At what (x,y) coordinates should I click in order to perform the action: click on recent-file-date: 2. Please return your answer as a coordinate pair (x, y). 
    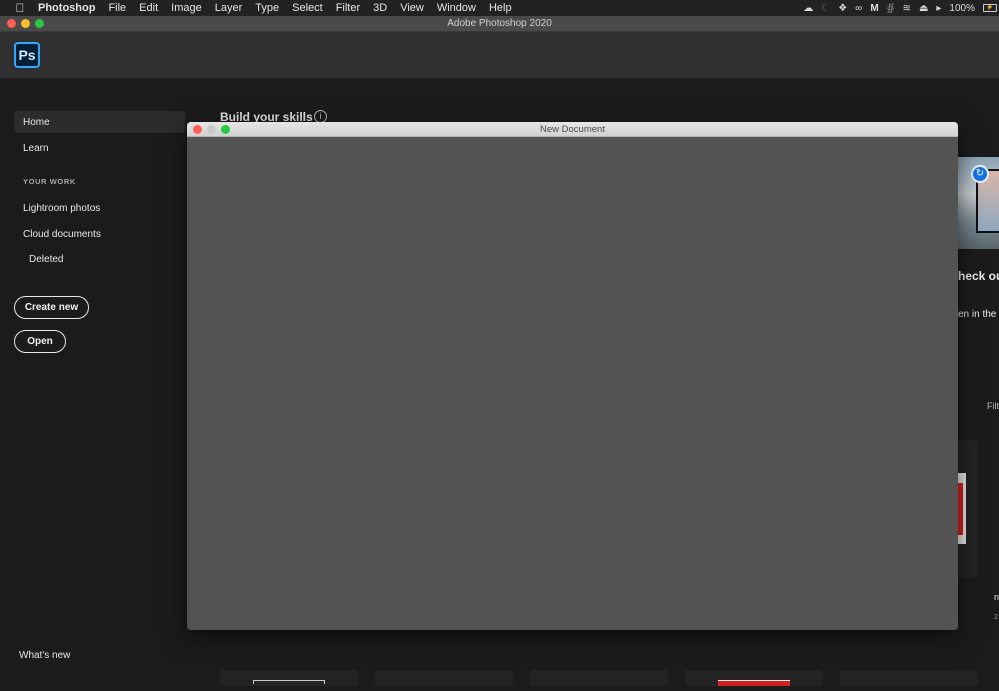
    Looking at the image, I should click on (996, 617).